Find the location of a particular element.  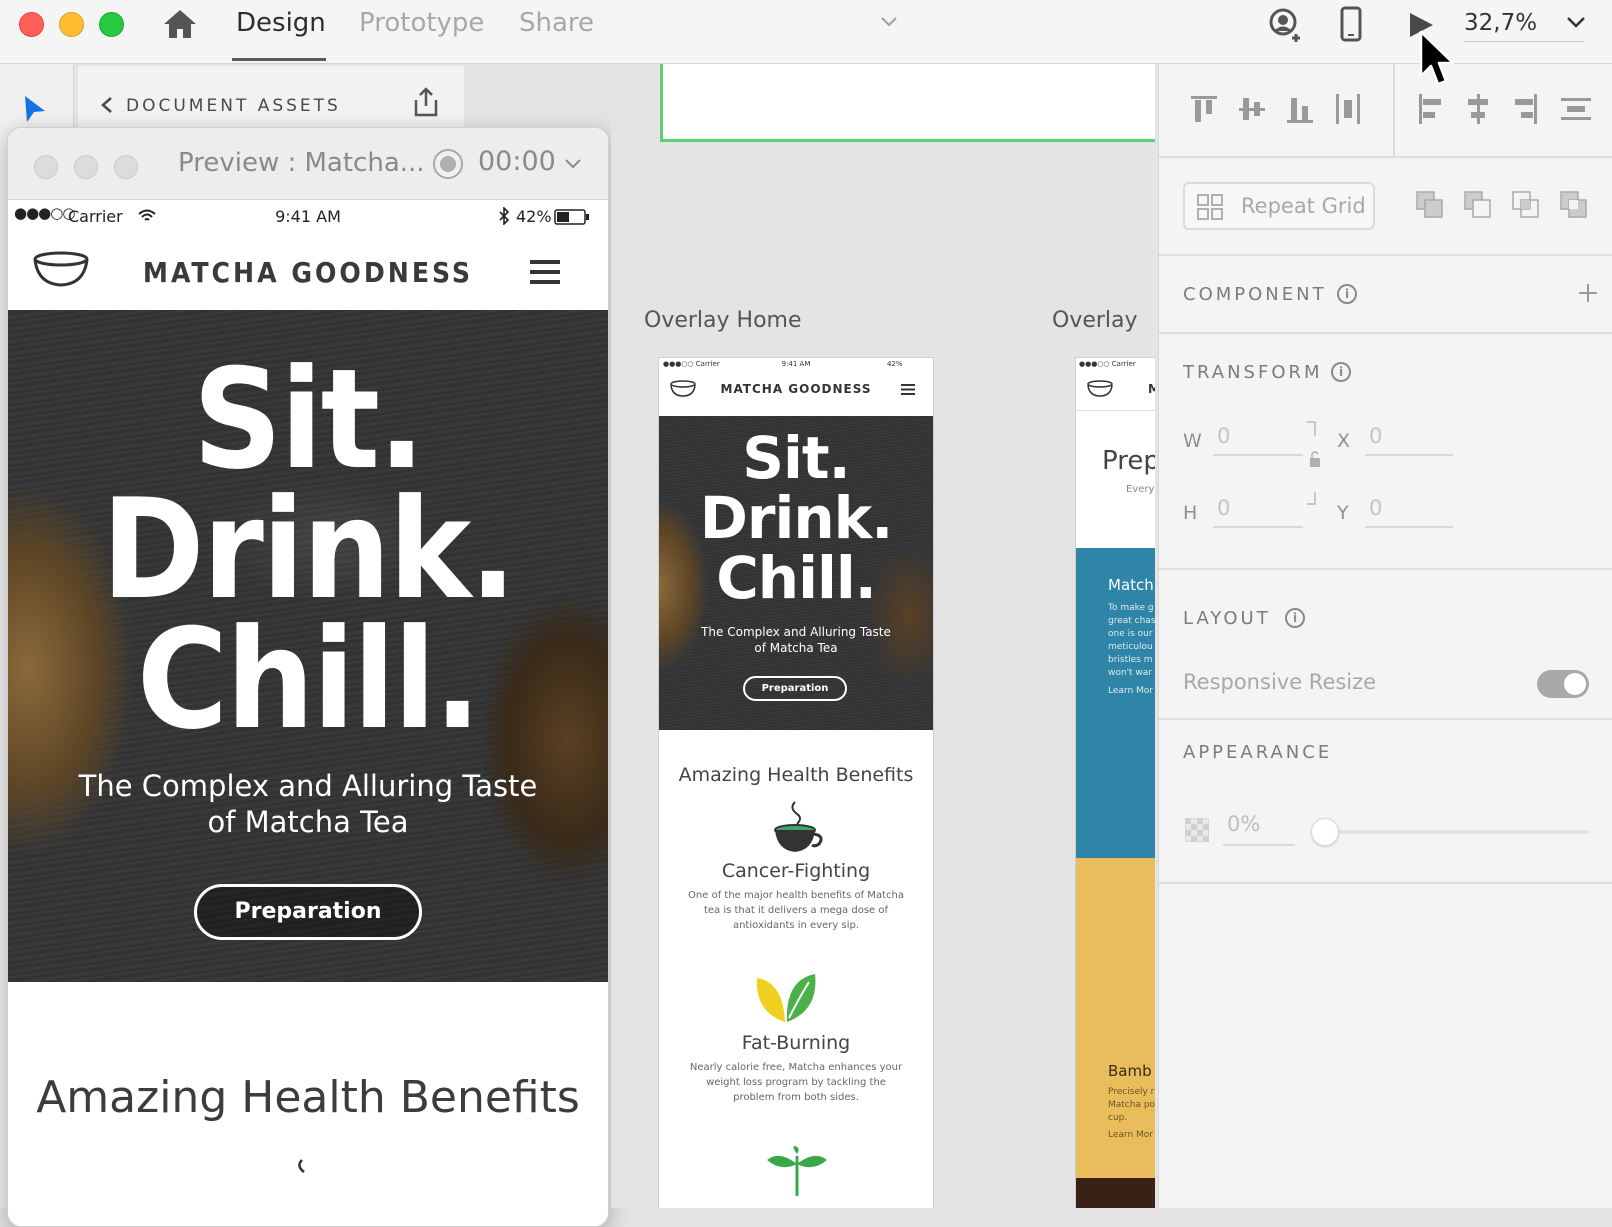

mini2-header-divider is located at coordinates (1115, 410).